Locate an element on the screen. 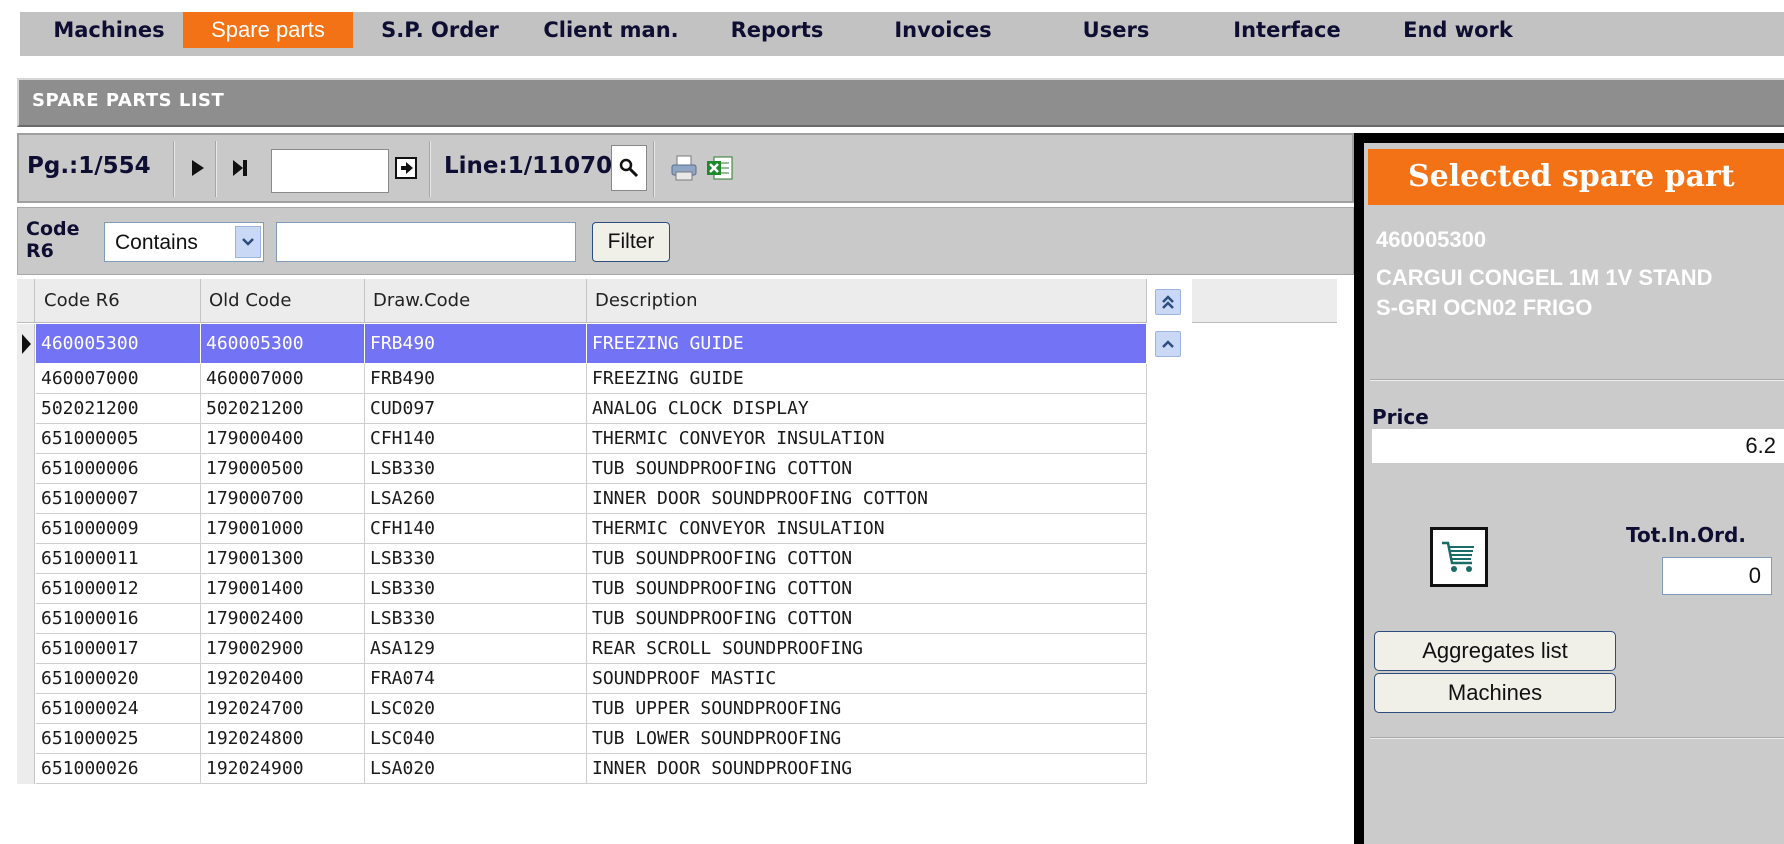 The height and width of the screenshot is (844, 1784). cell-old-code: 192024900 is located at coordinates (283, 769).